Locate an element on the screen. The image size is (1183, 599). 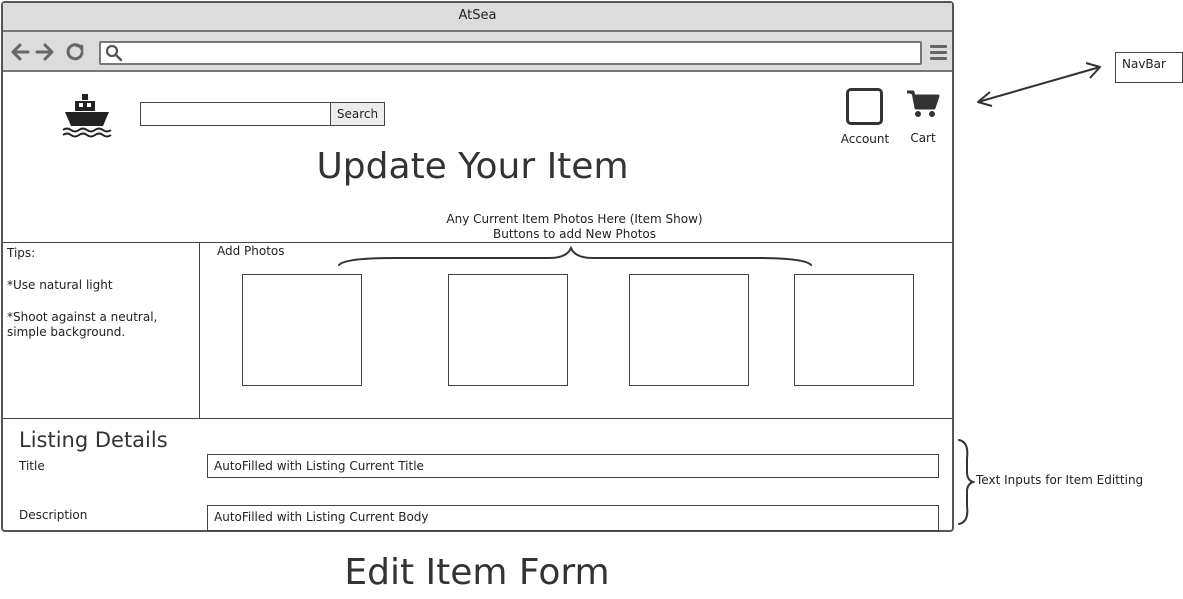
arrow-right-icon is located at coordinates (45, 52).